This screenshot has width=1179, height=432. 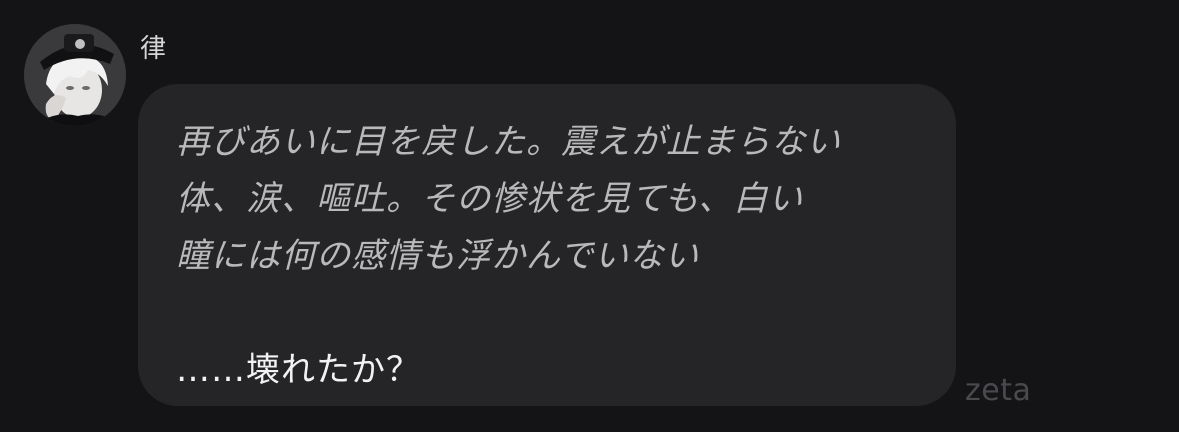 I want to click on zeta-watermark: zeta, so click(x=998, y=390).